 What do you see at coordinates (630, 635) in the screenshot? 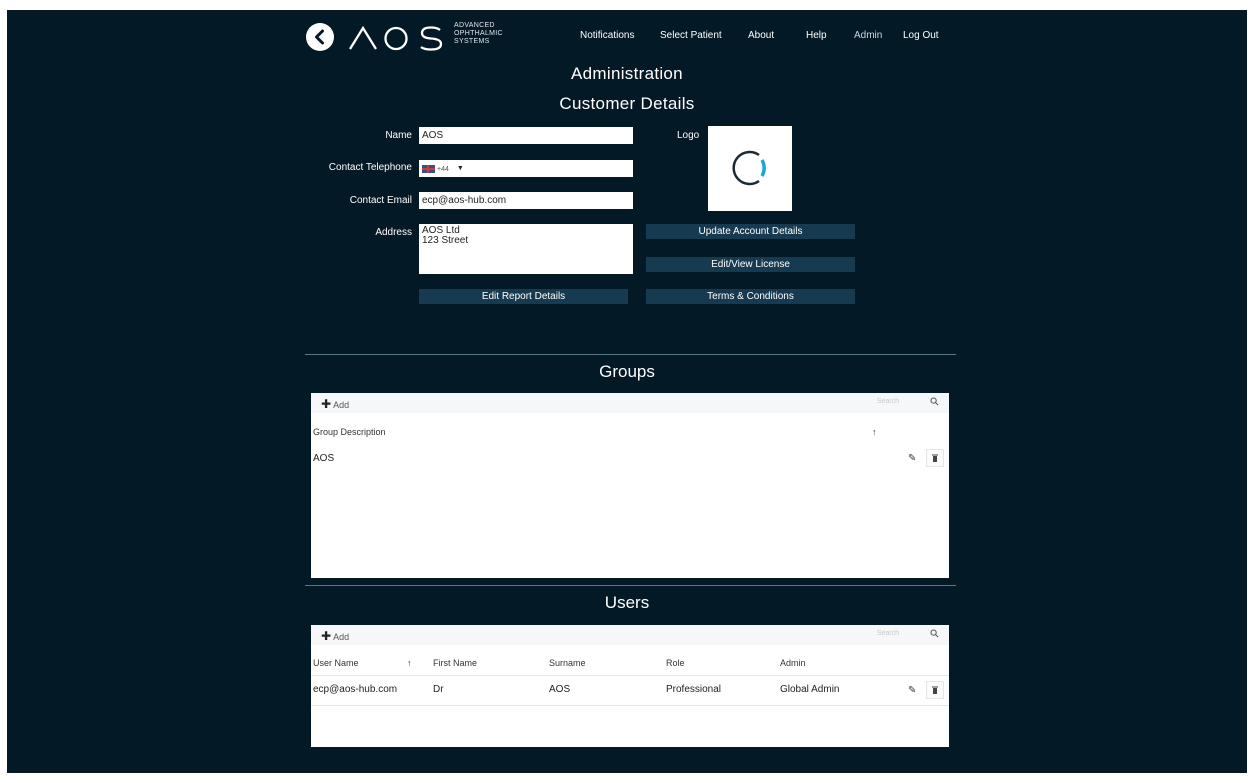
I see `users-toolbar: ✚ Add Search` at bounding box center [630, 635].